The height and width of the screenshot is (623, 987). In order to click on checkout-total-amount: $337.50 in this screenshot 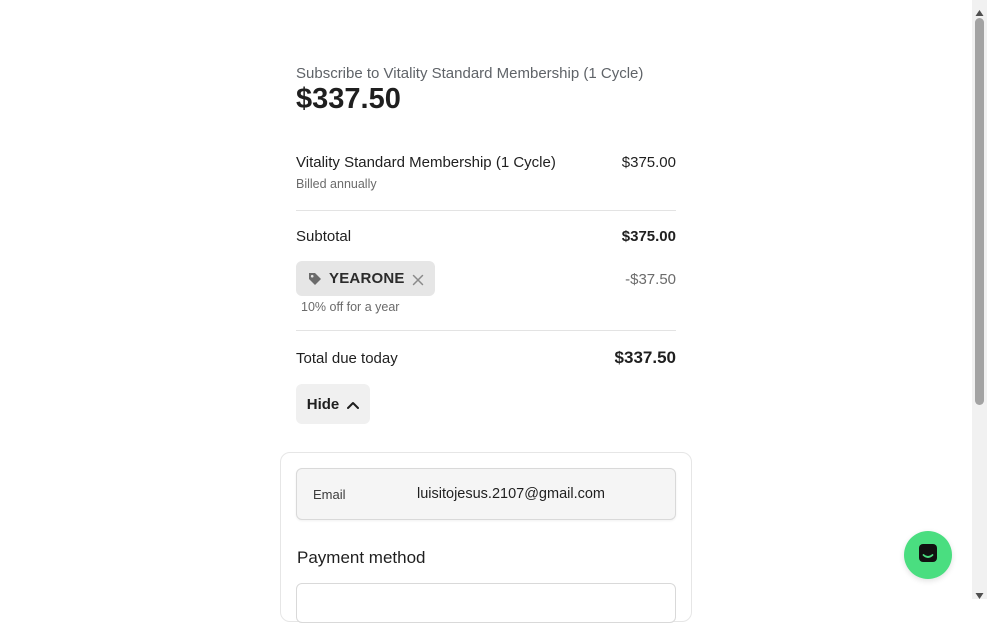, I will do `click(348, 99)`.